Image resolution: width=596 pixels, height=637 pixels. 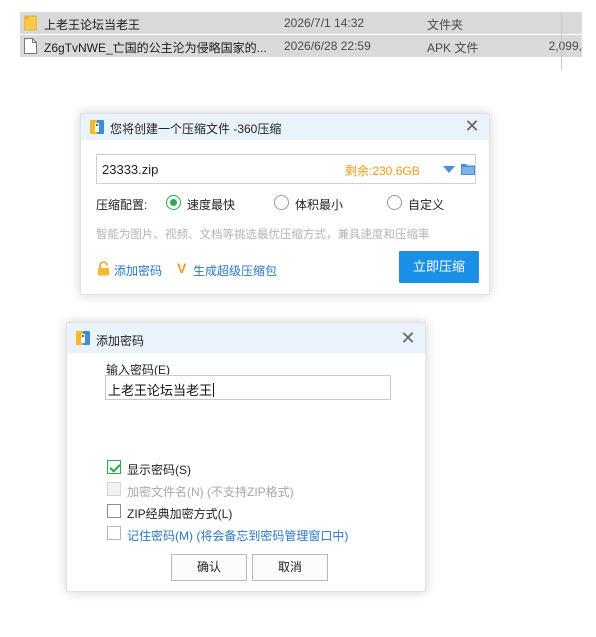 What do you see at coordinates (138, 271) in the screenshot?
I see `add-password-label: 添加密码` at bounding box center [138, 271].